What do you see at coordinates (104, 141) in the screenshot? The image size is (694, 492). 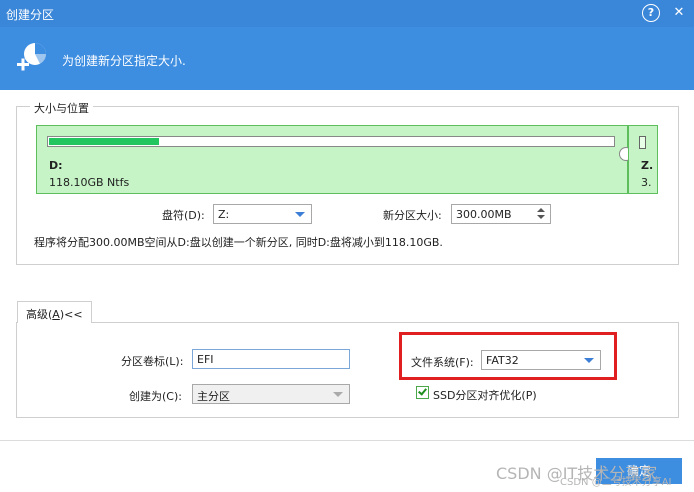 I see `disk-usage-fill` at bounding box center [104, 141].